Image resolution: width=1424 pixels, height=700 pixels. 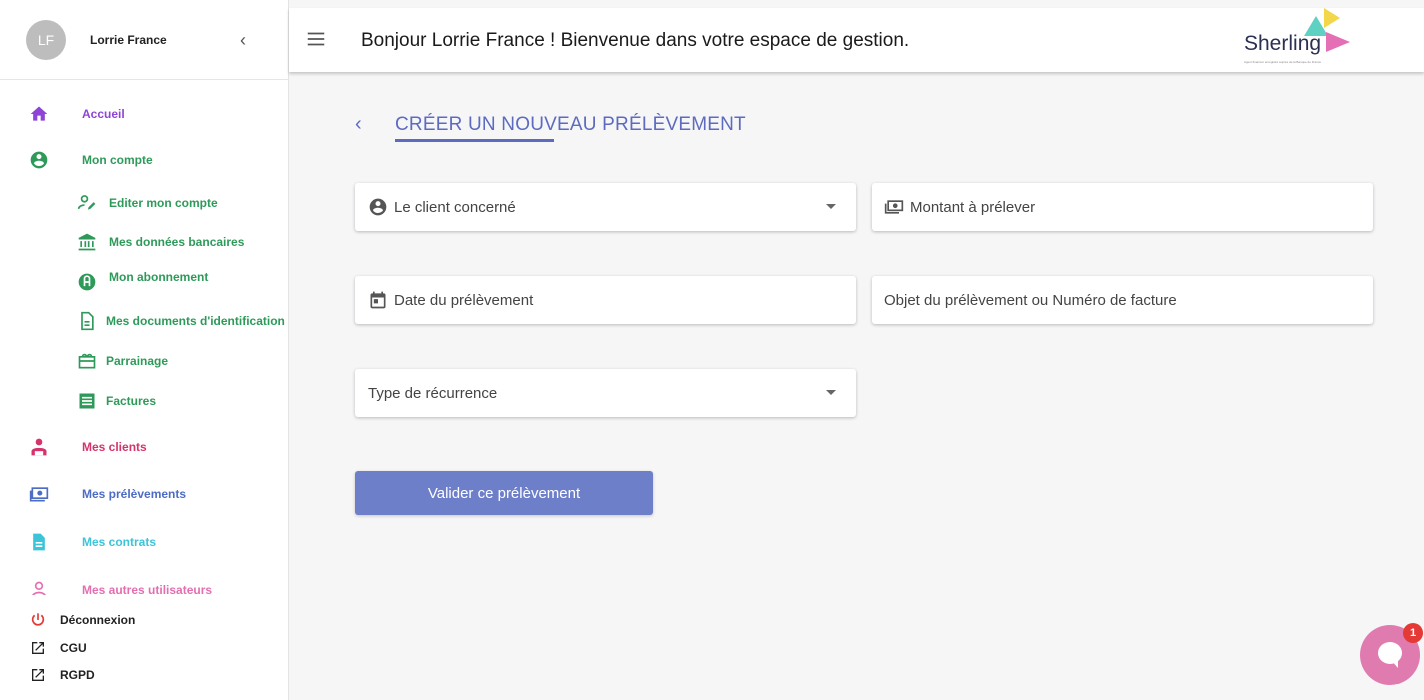 I want to click on rgpd-link: RGPD, so click(x=62, y=675).